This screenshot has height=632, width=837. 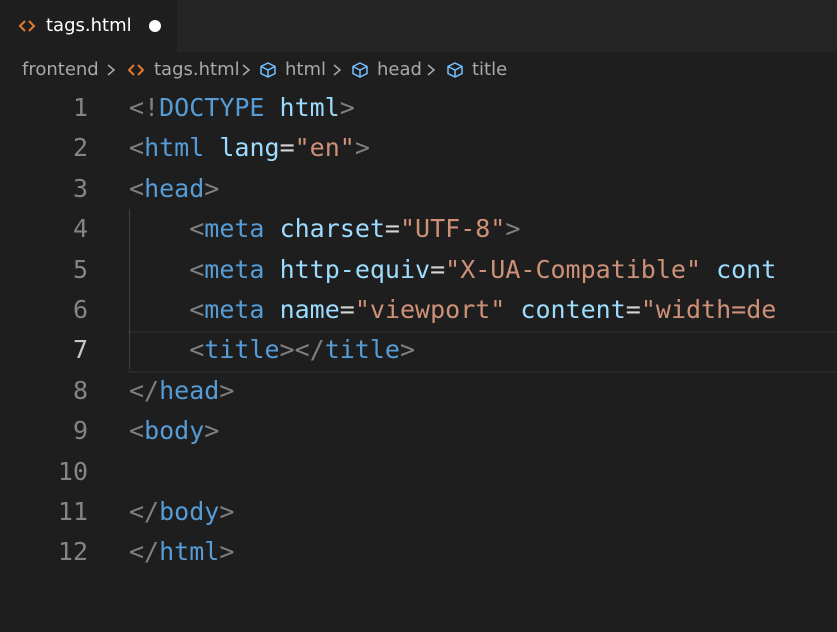 I want to click on line-number: 11, so click(x=72, y=511).